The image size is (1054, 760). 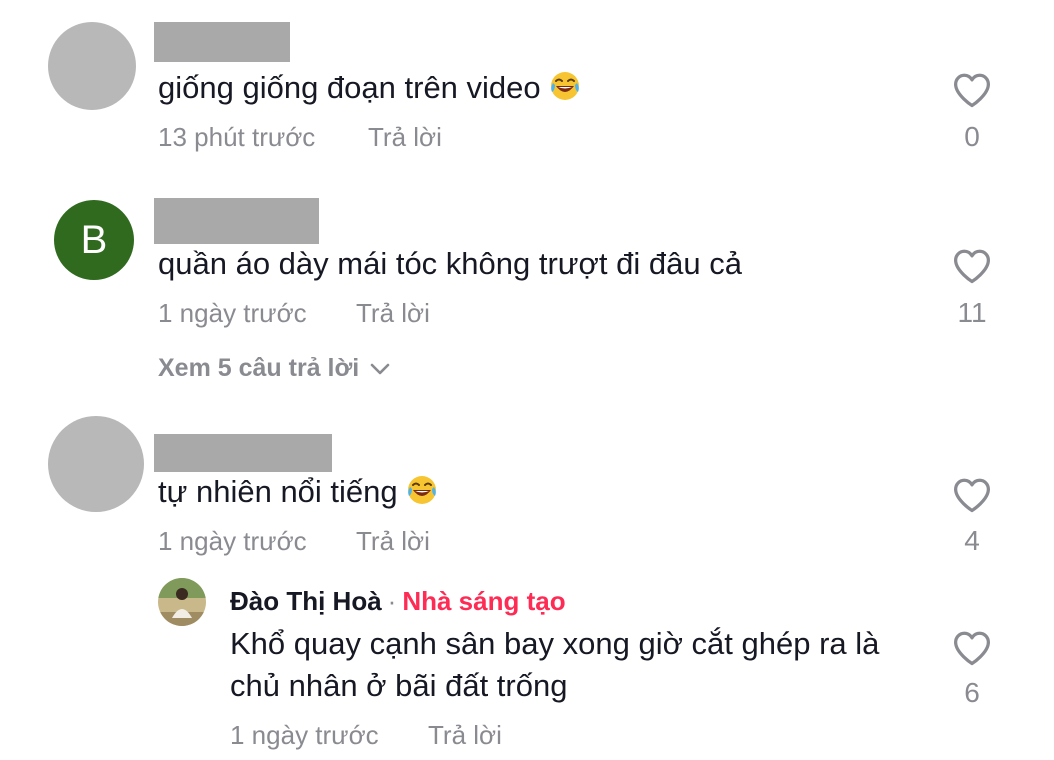 I want to click on comment-timestamp: 13 phút trước, so click(x=237, y=137).